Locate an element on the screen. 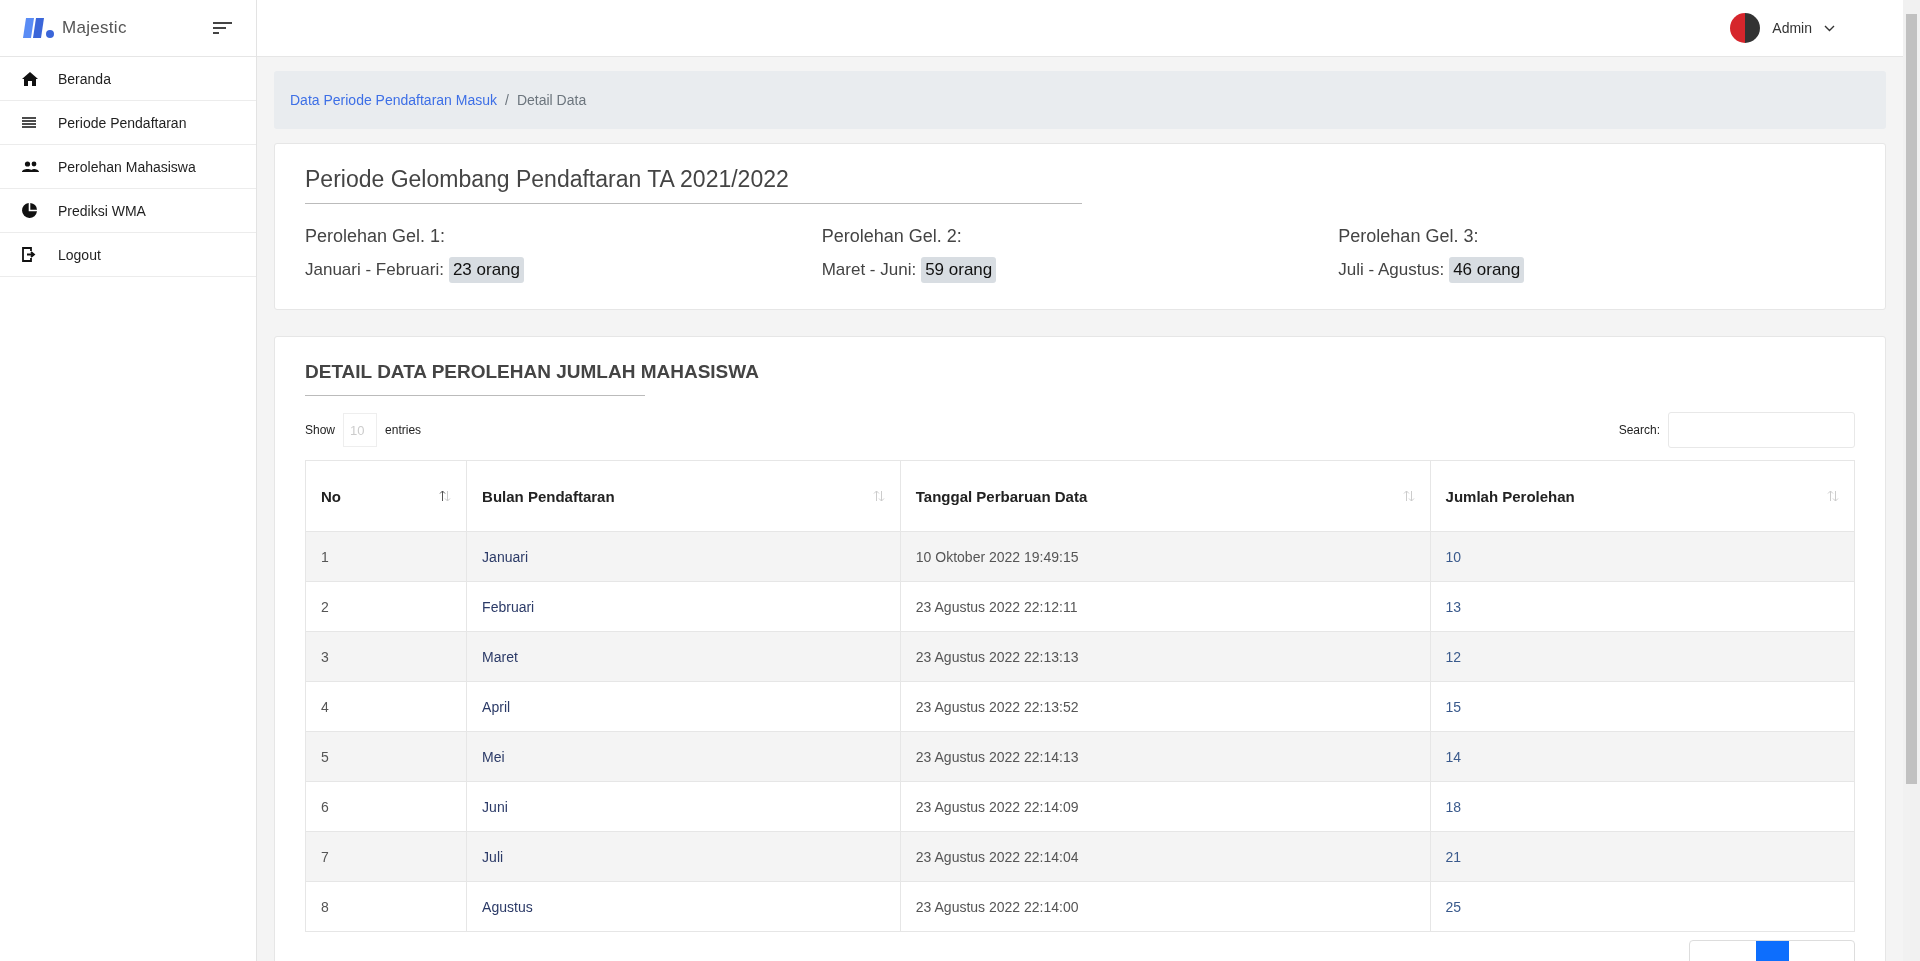 The width and height of the screenshot is (1920, 961). table-cell: April is located at coordinates (683, 706).